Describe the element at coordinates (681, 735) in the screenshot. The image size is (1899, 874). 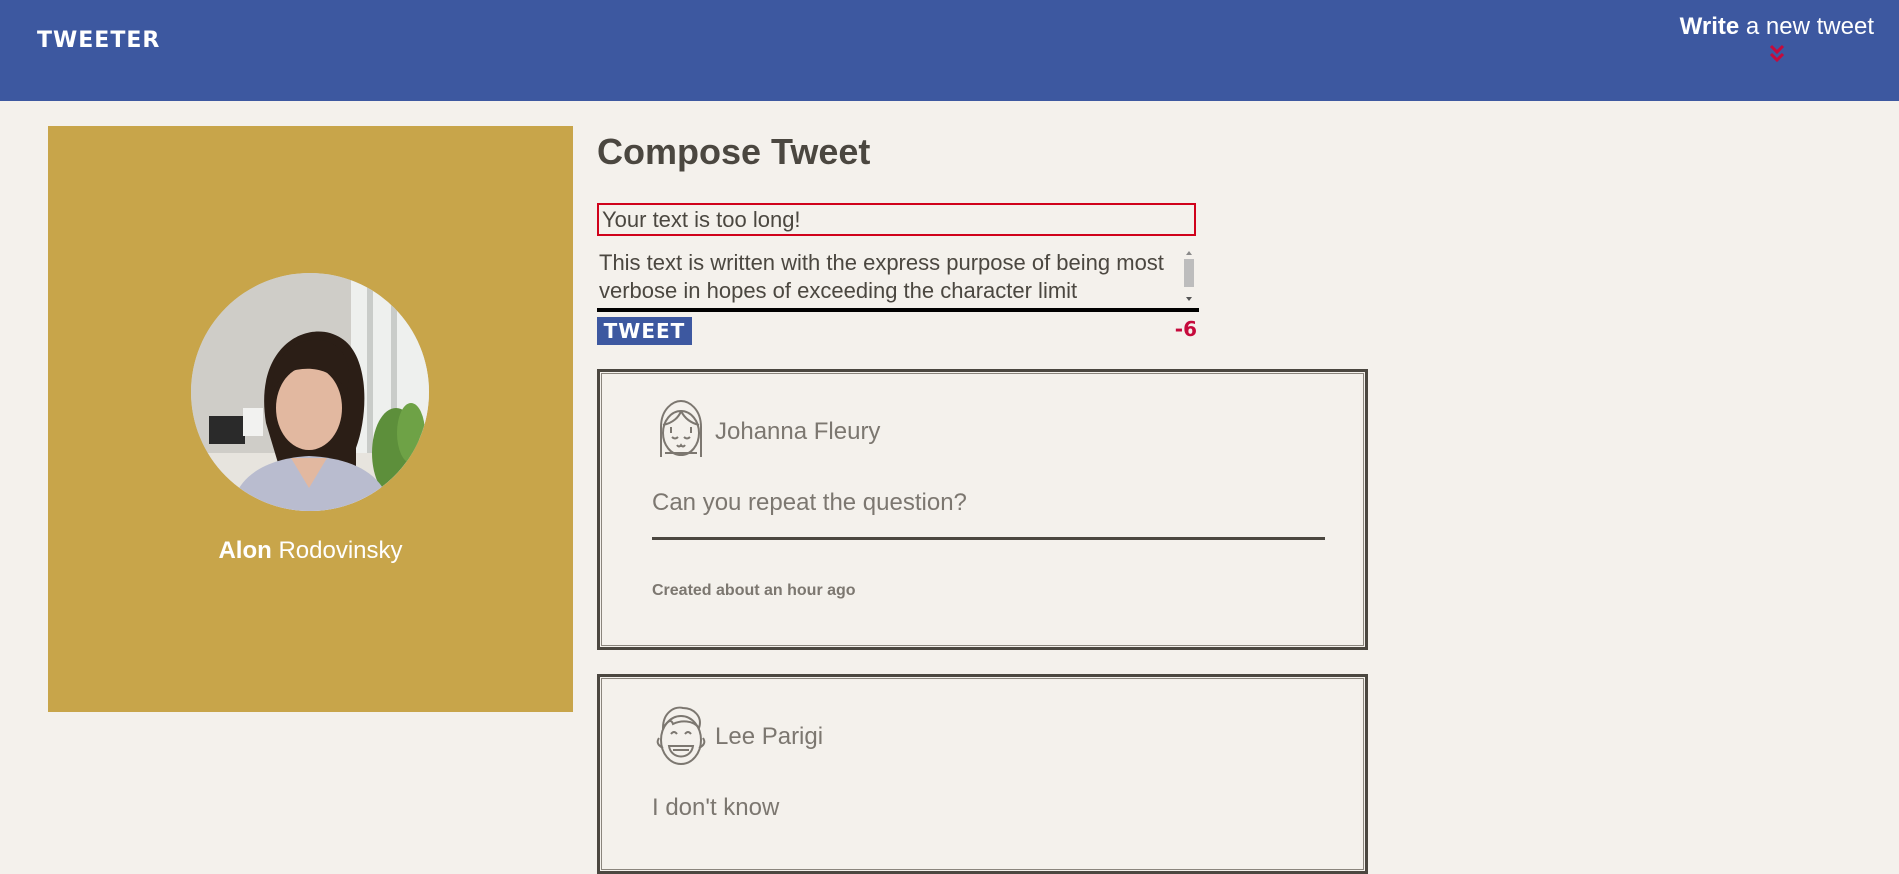
I see `laughing-boy-avatar-icon` at that location.